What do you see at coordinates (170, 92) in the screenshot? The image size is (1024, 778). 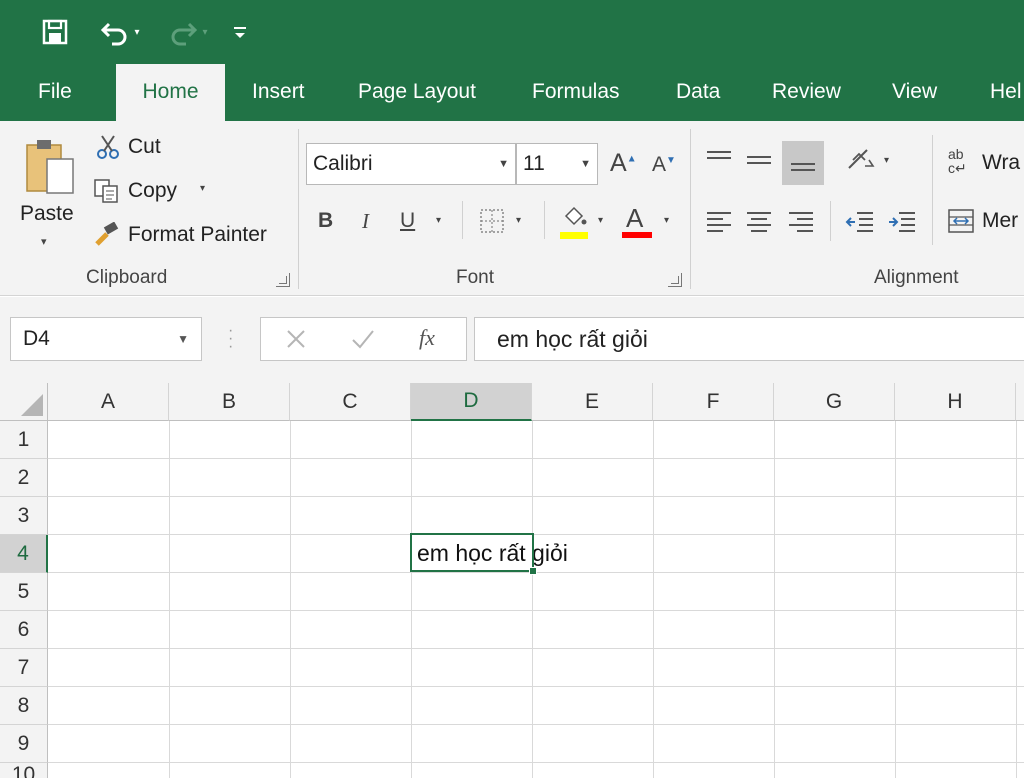 I see `tab-home: Home` at bounding box center [170, 92].